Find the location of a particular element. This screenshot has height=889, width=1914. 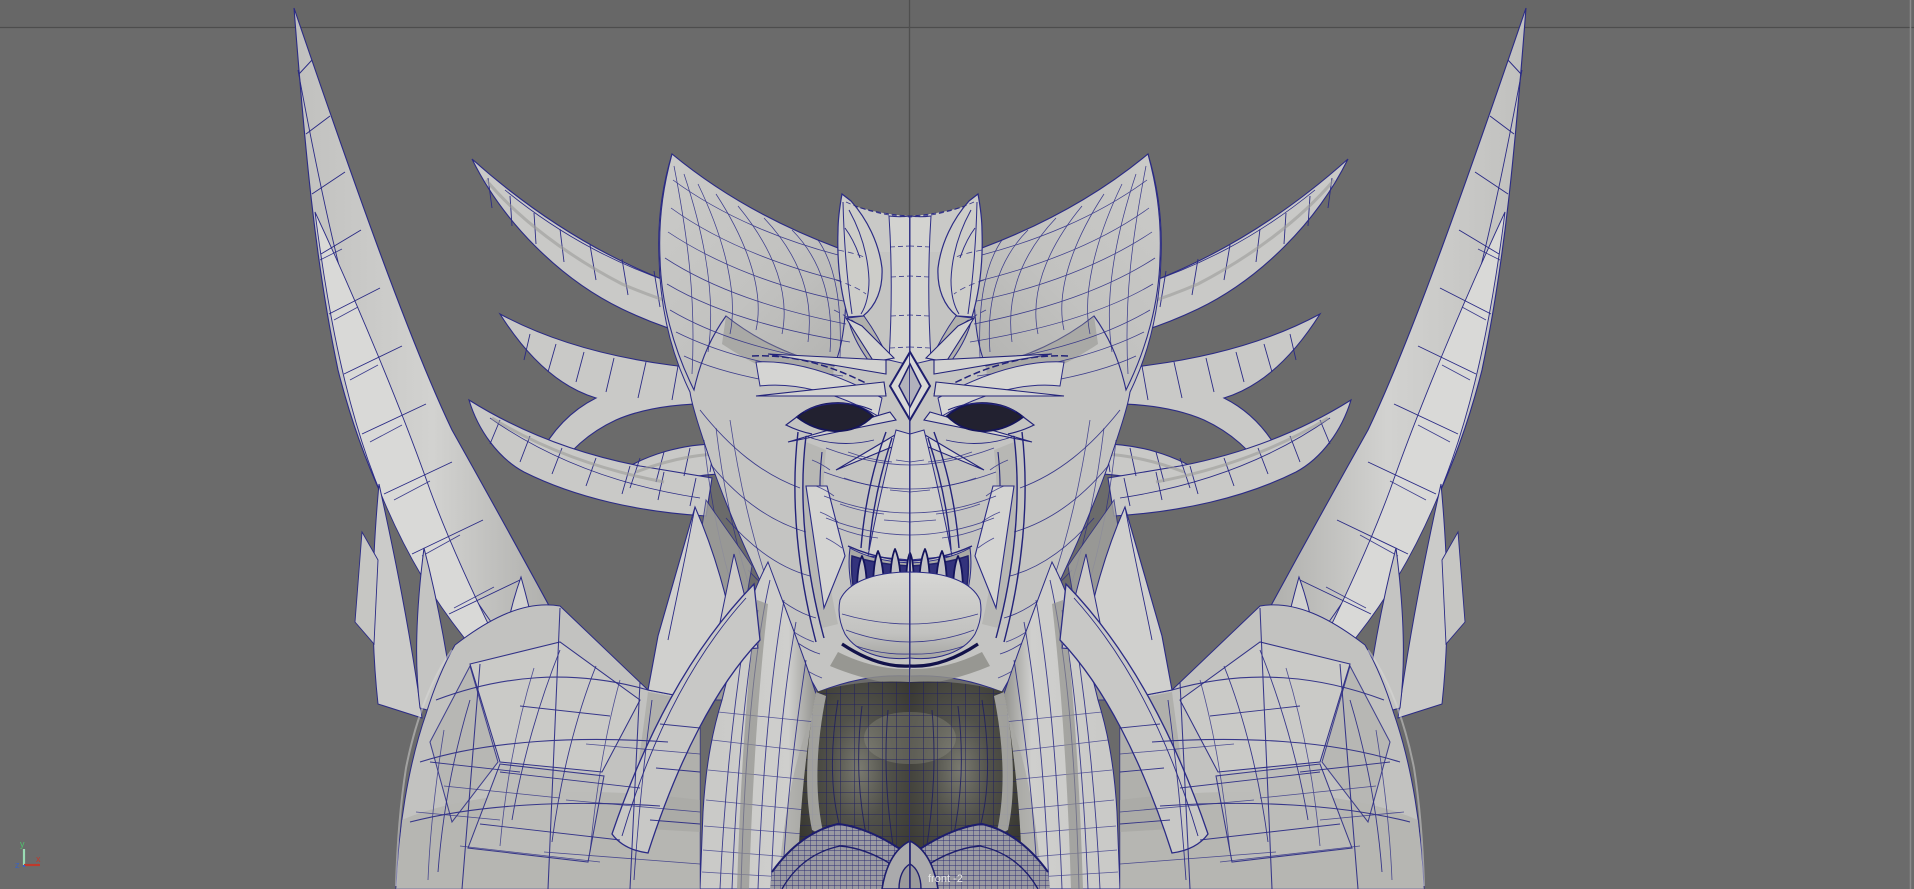

svg-text: y is located at coordinates (22, 844).